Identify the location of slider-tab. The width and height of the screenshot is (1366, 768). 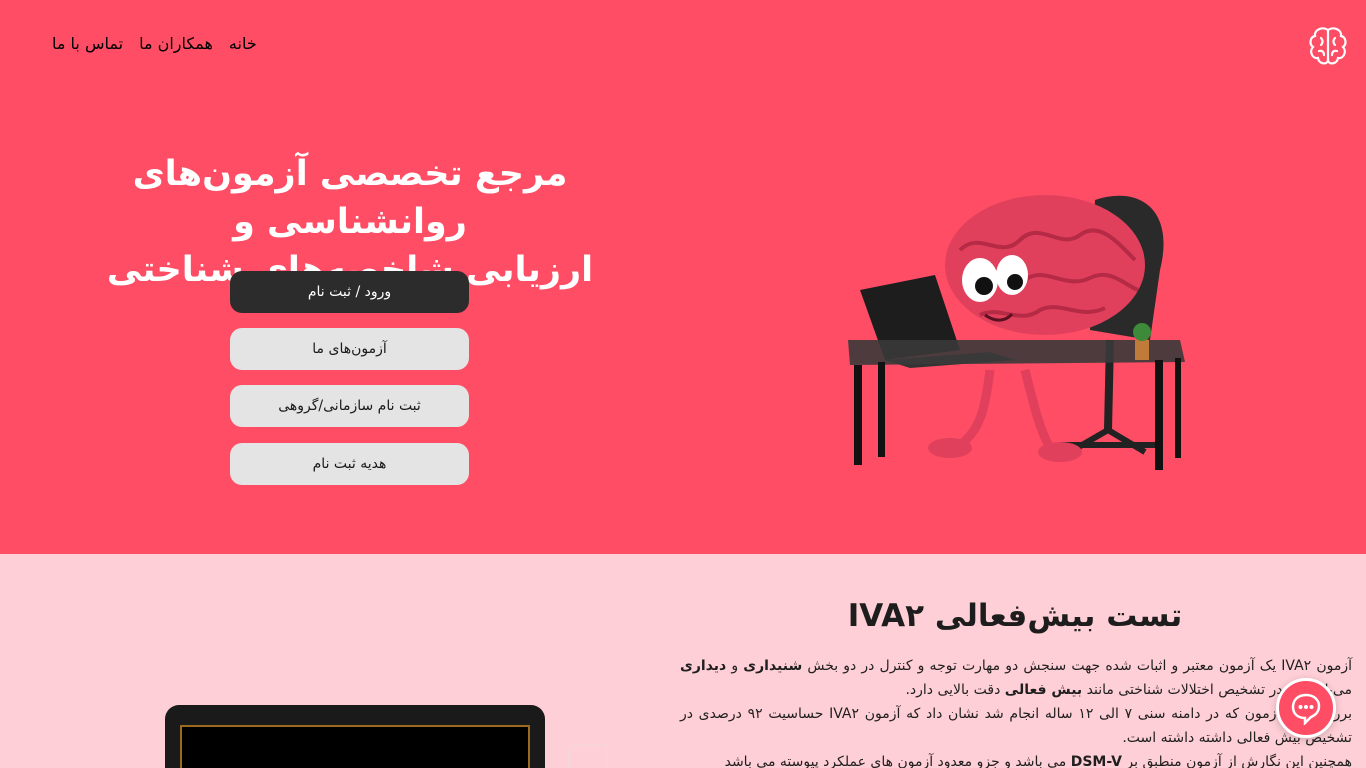
(588, 756).